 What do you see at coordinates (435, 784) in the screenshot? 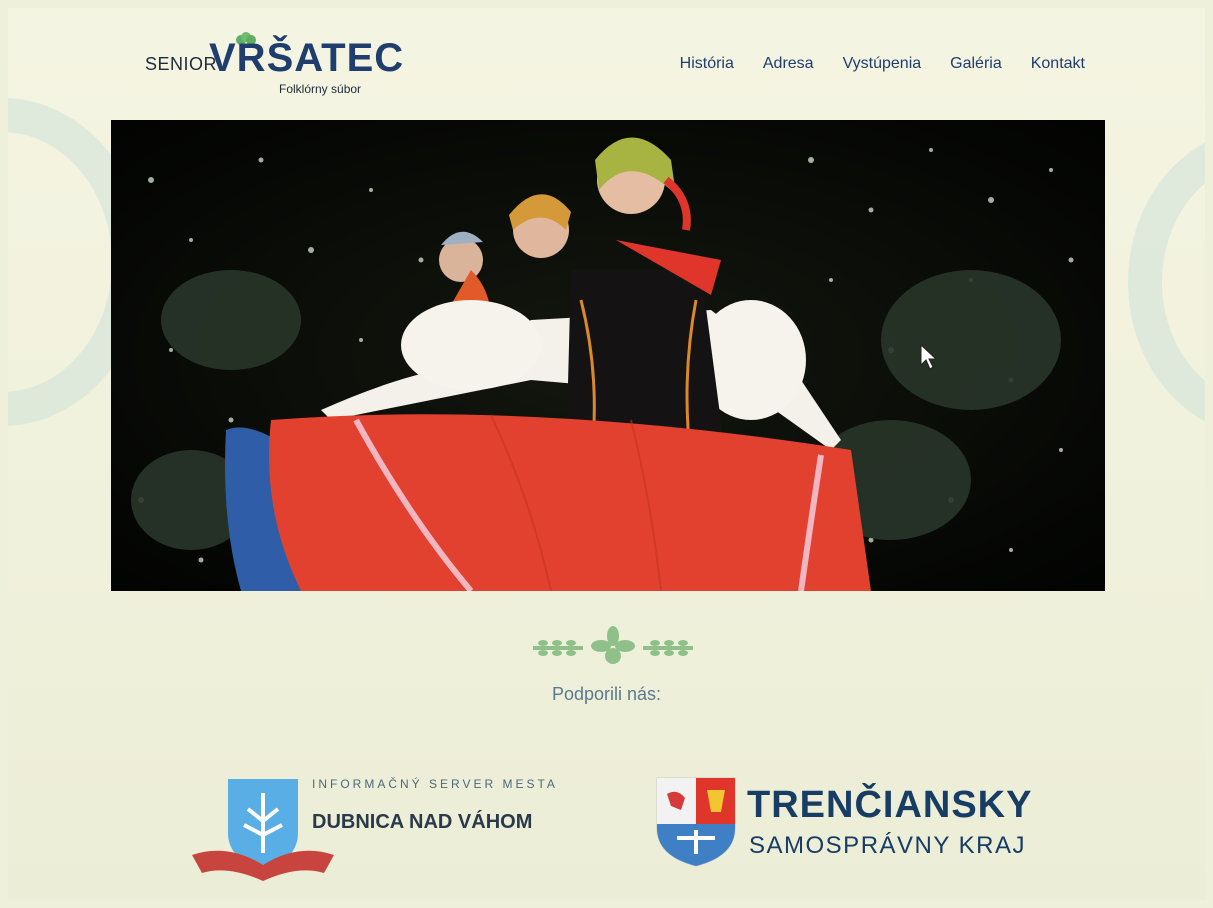
I see `dubnica-small-title: INFORMAČNÝ SERVER MESTA` at bounding box center [435, 784].